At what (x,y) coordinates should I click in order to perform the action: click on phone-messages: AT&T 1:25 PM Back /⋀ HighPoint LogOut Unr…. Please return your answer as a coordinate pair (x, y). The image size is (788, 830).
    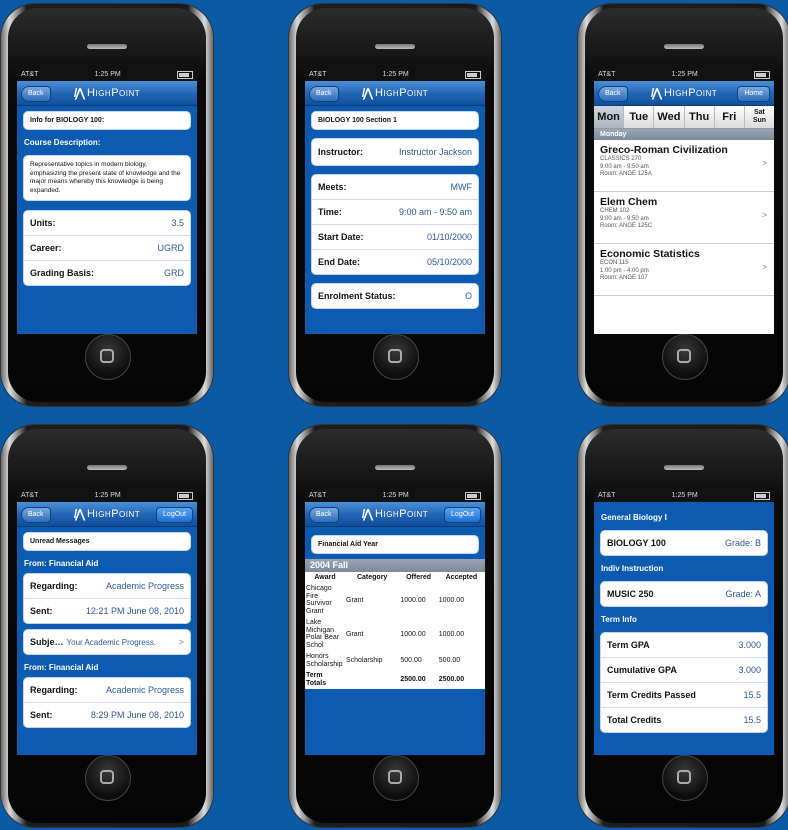
    Looking at the image, I should click on (107, 626).